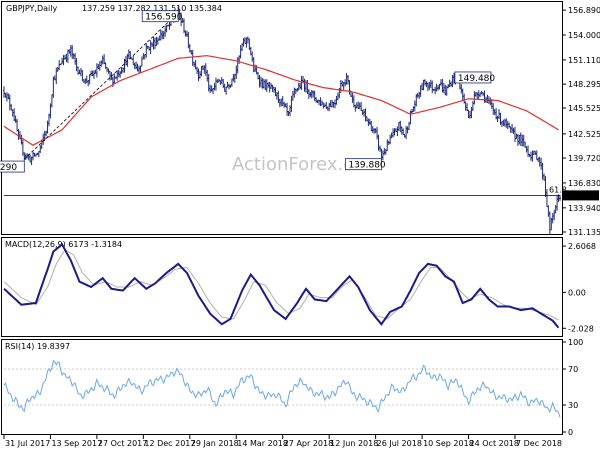 This screenshot has height=450, width=600. I want to click on x-tick-label: 12 Dec 2017, so click(169, 443).